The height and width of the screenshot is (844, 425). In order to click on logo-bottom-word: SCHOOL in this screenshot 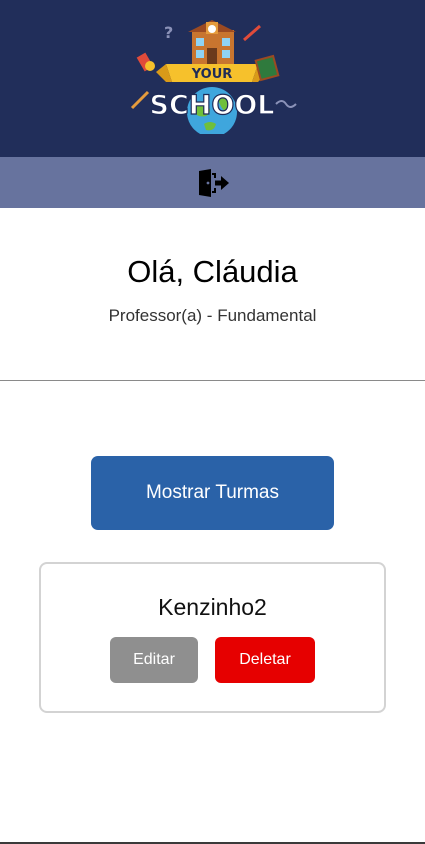, I will do `click(212, 105)`.